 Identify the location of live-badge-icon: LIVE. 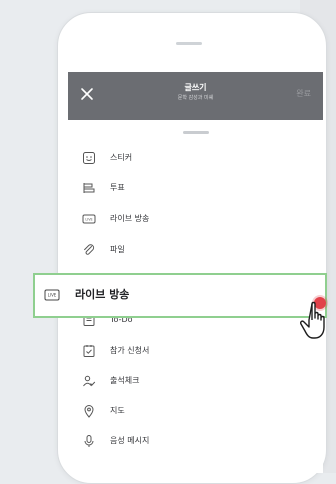
(52, 295).